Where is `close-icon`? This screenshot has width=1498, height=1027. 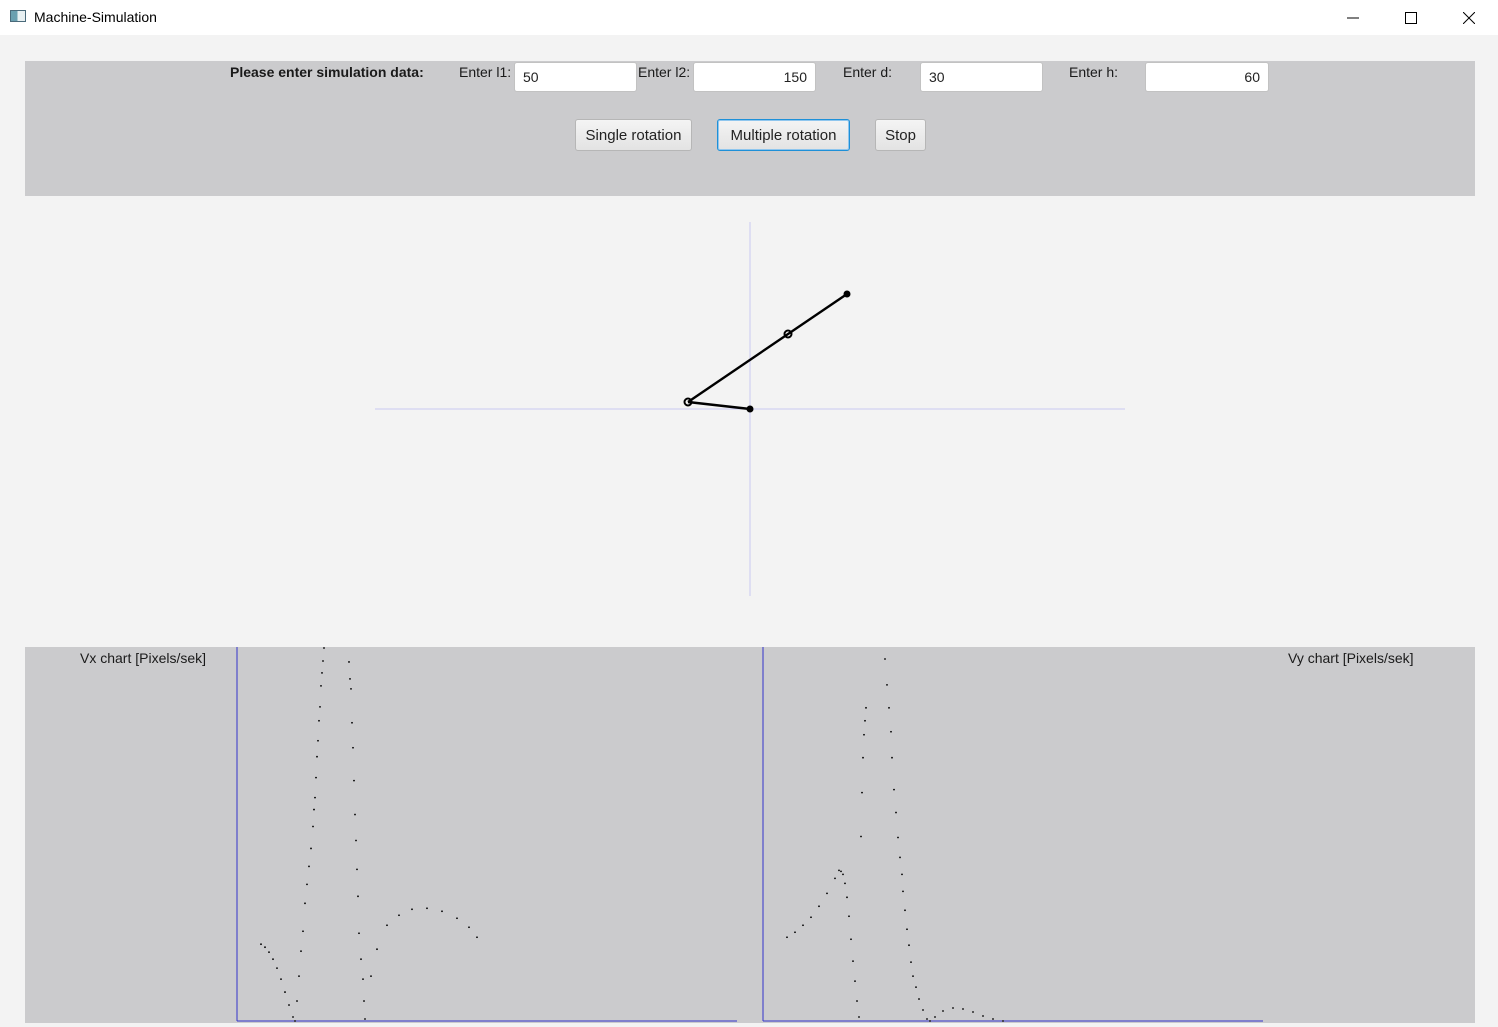 close-icon is located at coordinates (1469, 17).